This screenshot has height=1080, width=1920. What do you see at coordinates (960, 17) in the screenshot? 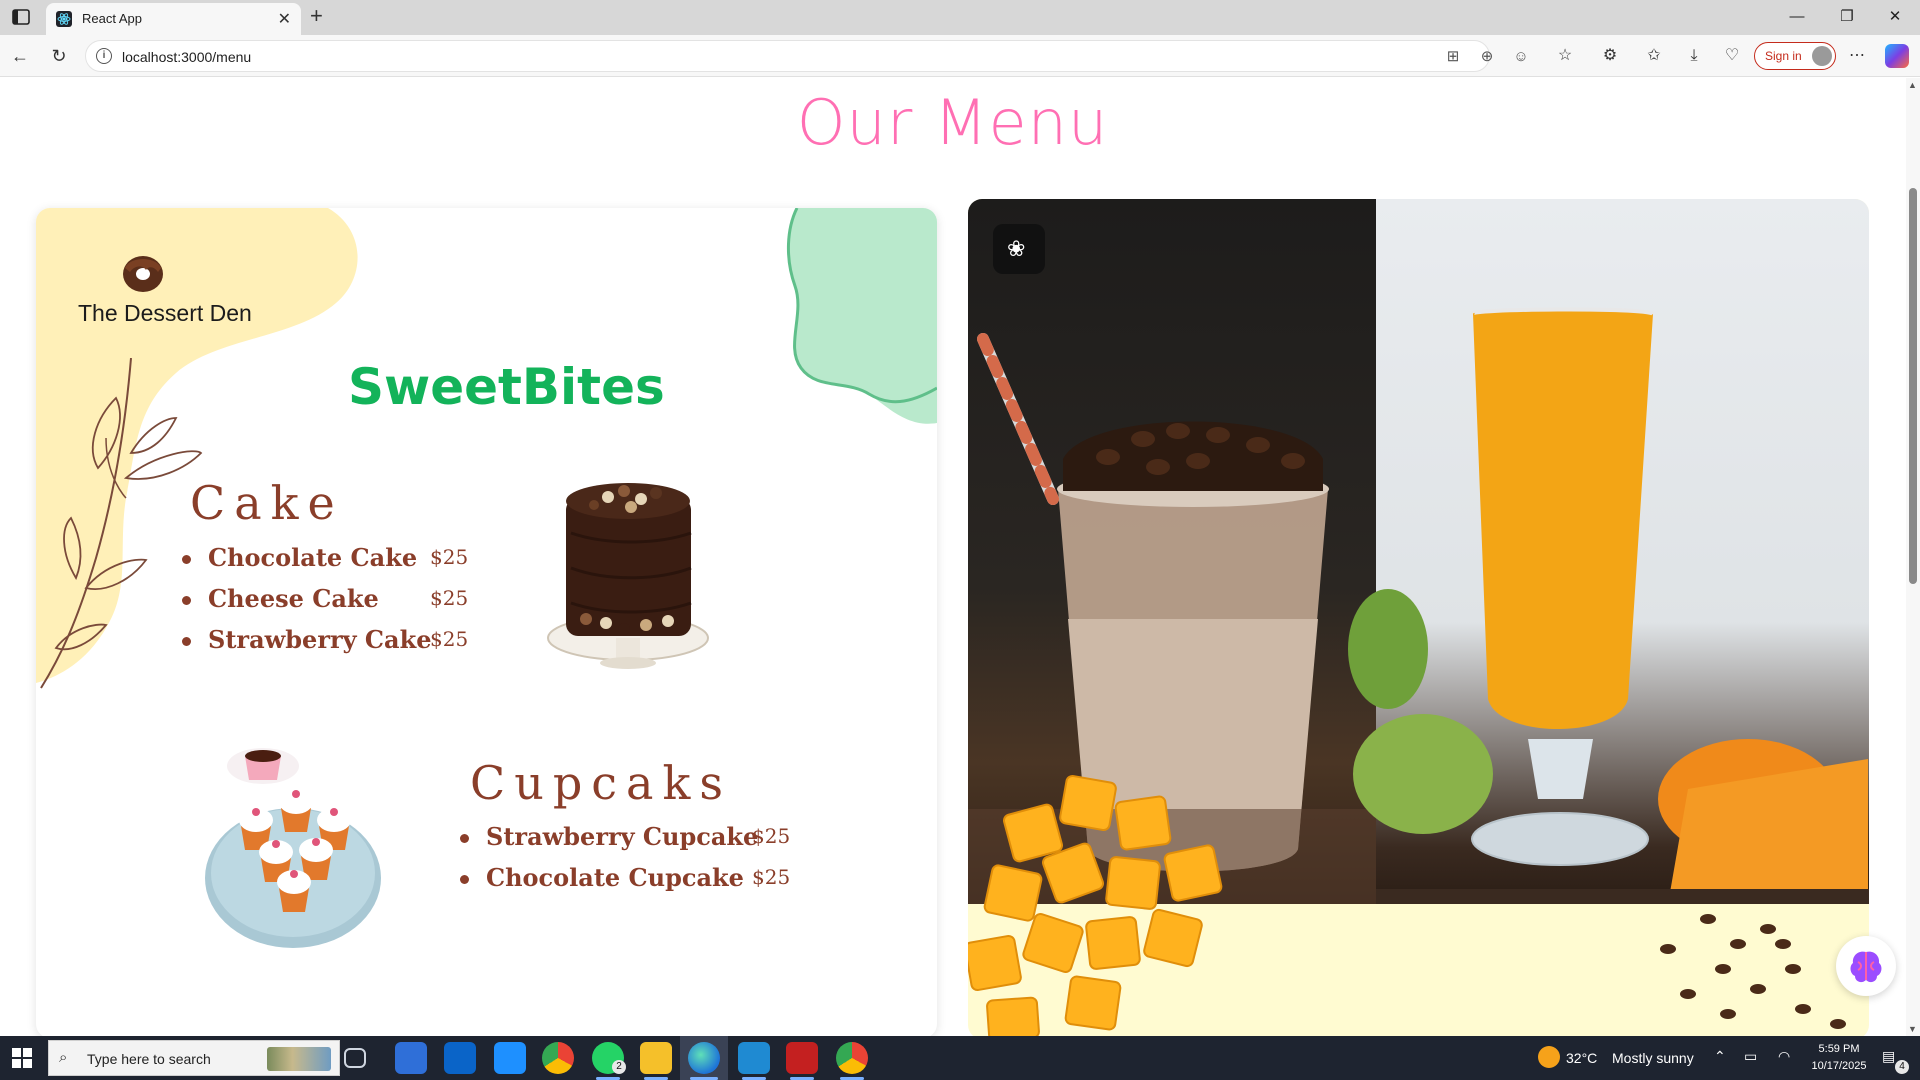
I see `tab-strip: React App ✕ + — ❐ ✕` at bounding box center [960, 17].